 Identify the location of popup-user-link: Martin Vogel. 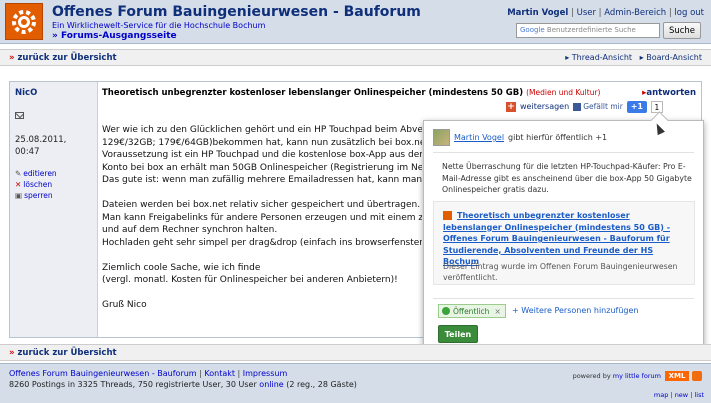
(479, 137).